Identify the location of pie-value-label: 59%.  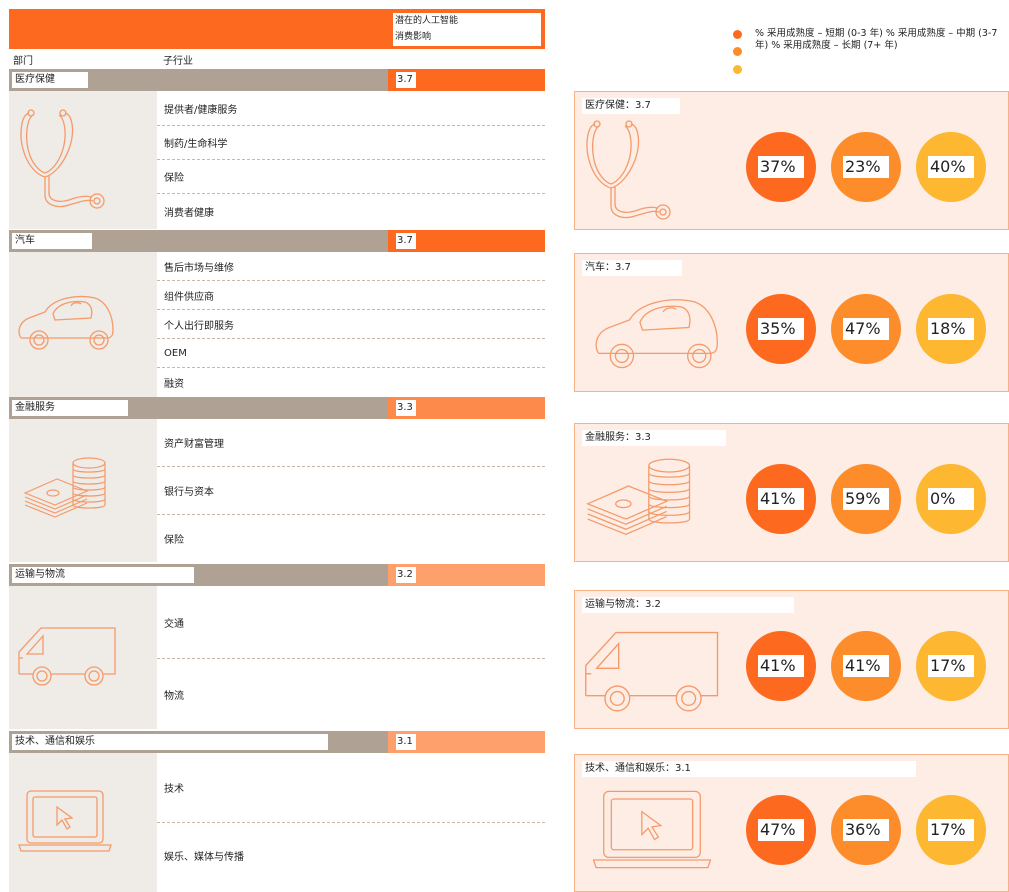
(866, 499).